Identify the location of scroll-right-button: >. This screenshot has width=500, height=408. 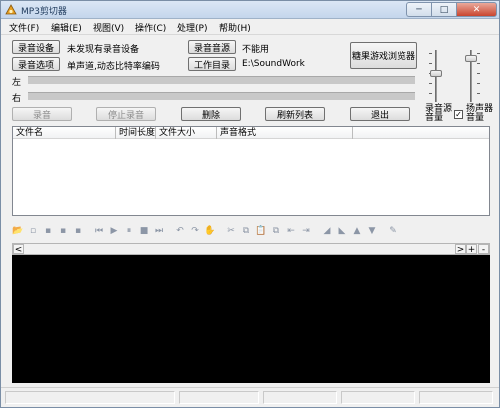
(460, 249).